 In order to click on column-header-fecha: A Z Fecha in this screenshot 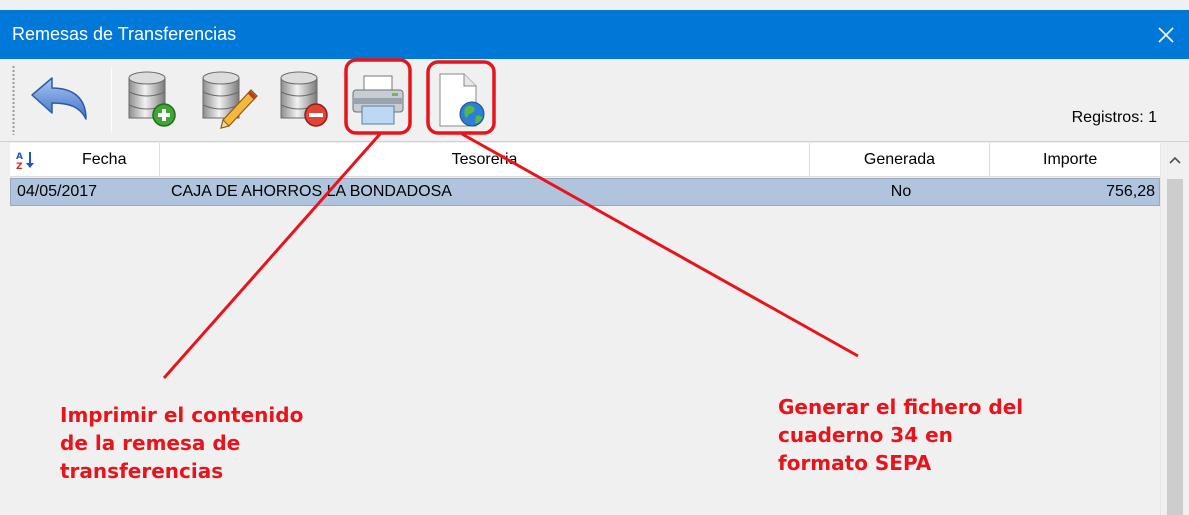, I will do `click(85, 160)`.